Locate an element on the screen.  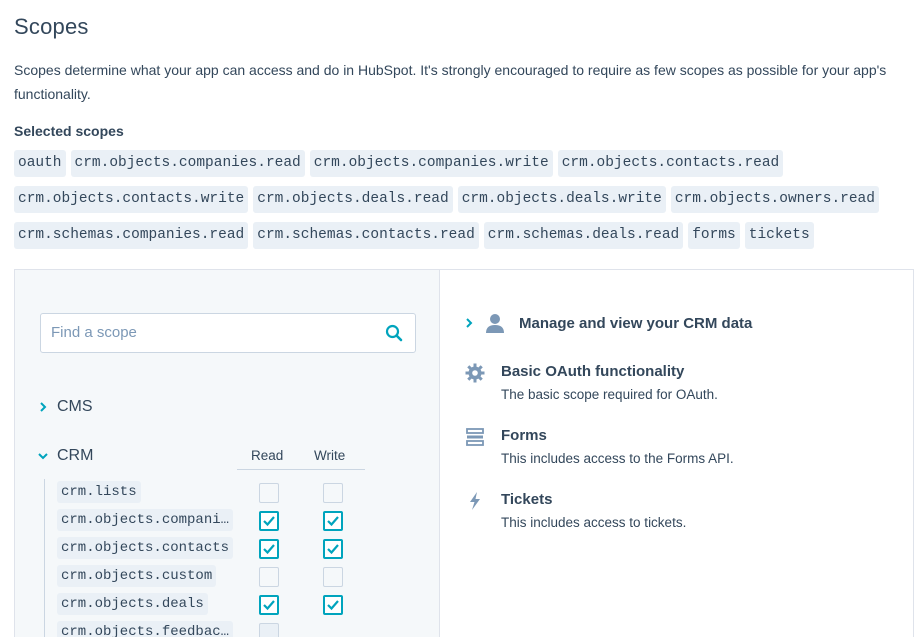
scope-name: crm.objects.contacts is located at coordinates (145, 548).